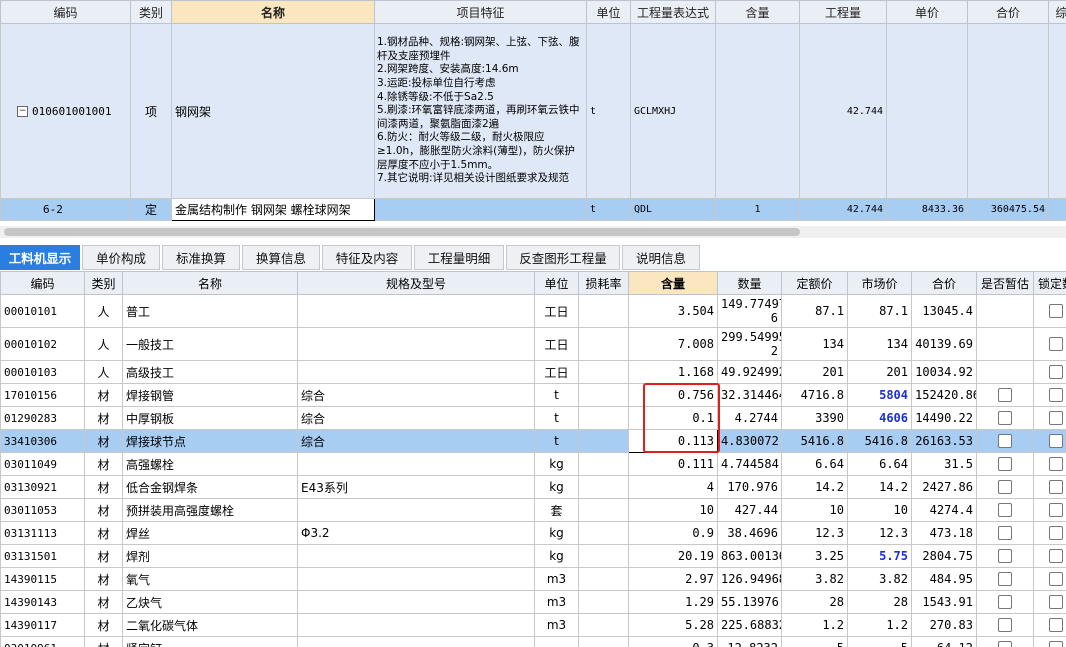 This screenshot has height=647, width=1066. What do you see at coordinates (121, 257) in the screenshot?
I see `tab-unit-price-composition: 单价构成` at bounding box center [121, 257].